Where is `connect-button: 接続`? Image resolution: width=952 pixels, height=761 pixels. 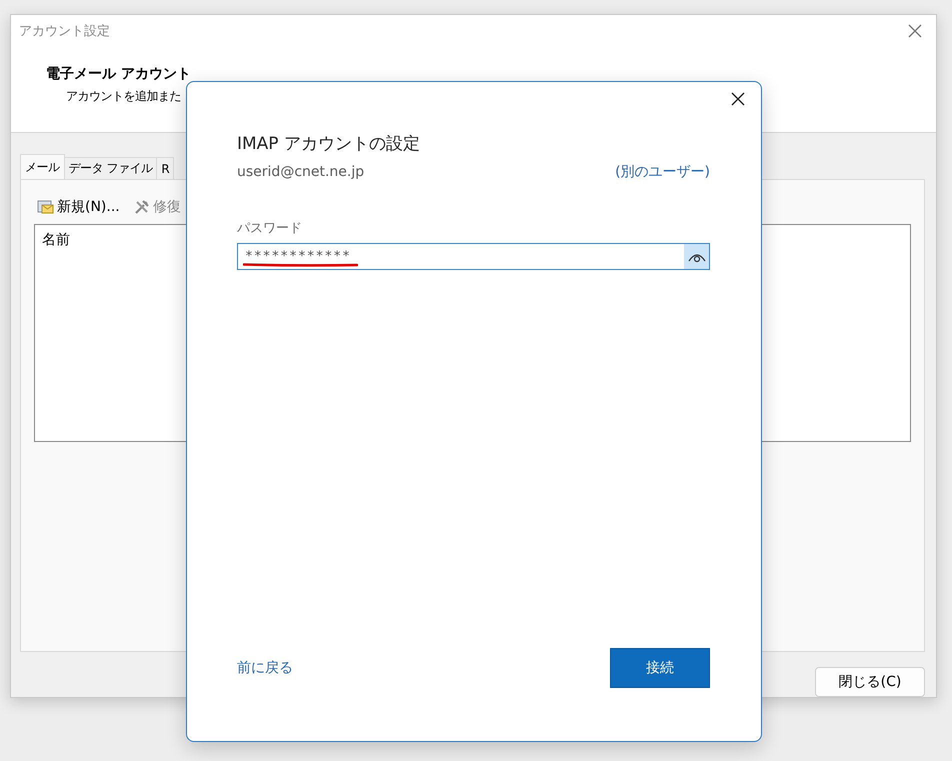
connect-button: 接続 is located at coordinates (660, 668).